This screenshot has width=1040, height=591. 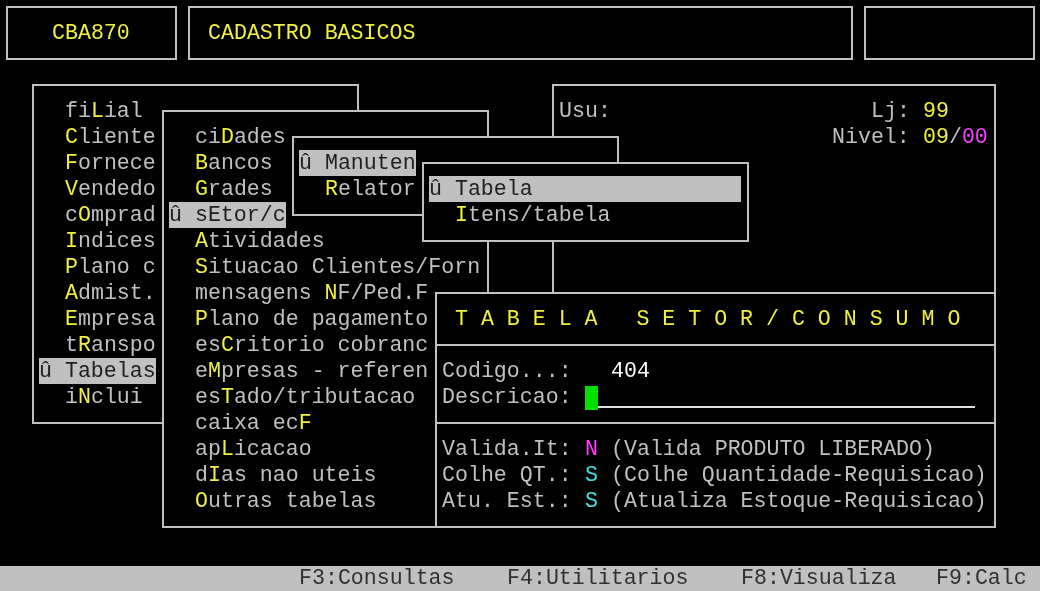 What do you see at coordinates (312, 319) in the screenshot?
I see `menu-item: Plano de pagamento` at bounding box center [312, 319].